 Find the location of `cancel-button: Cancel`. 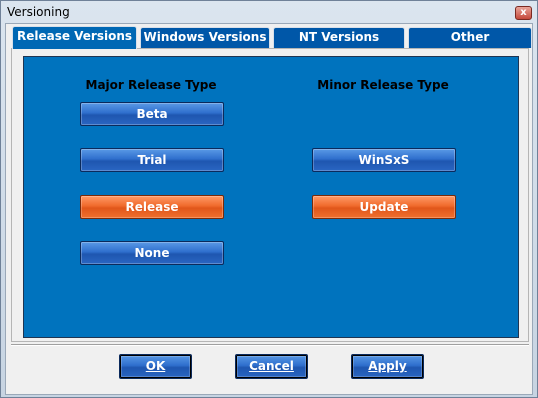

cancel-button: Cancel is located at coordinates (271, 366).